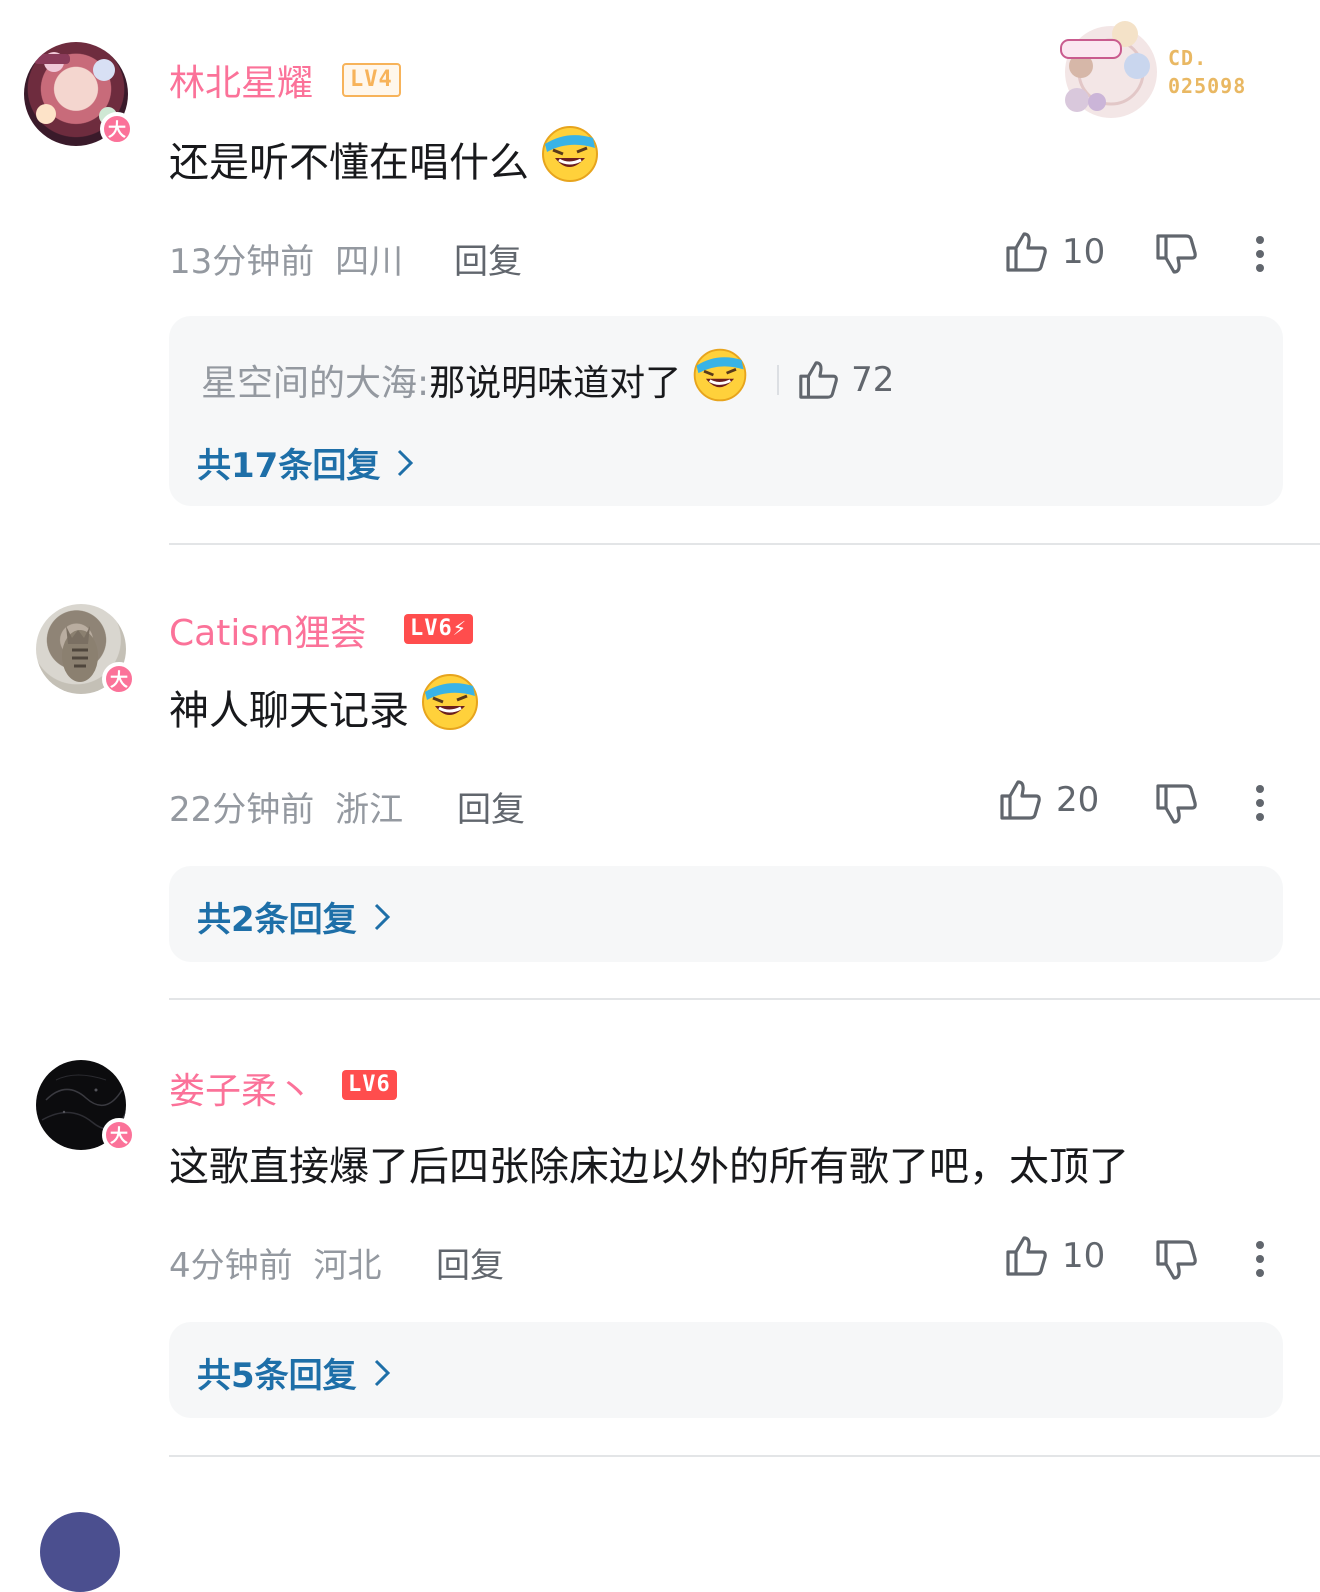  What do you see at coordinates (277, 1376) in the screenshot?
I see `reply-count-label: 共5条回复` at bounding box center [277, 1376].